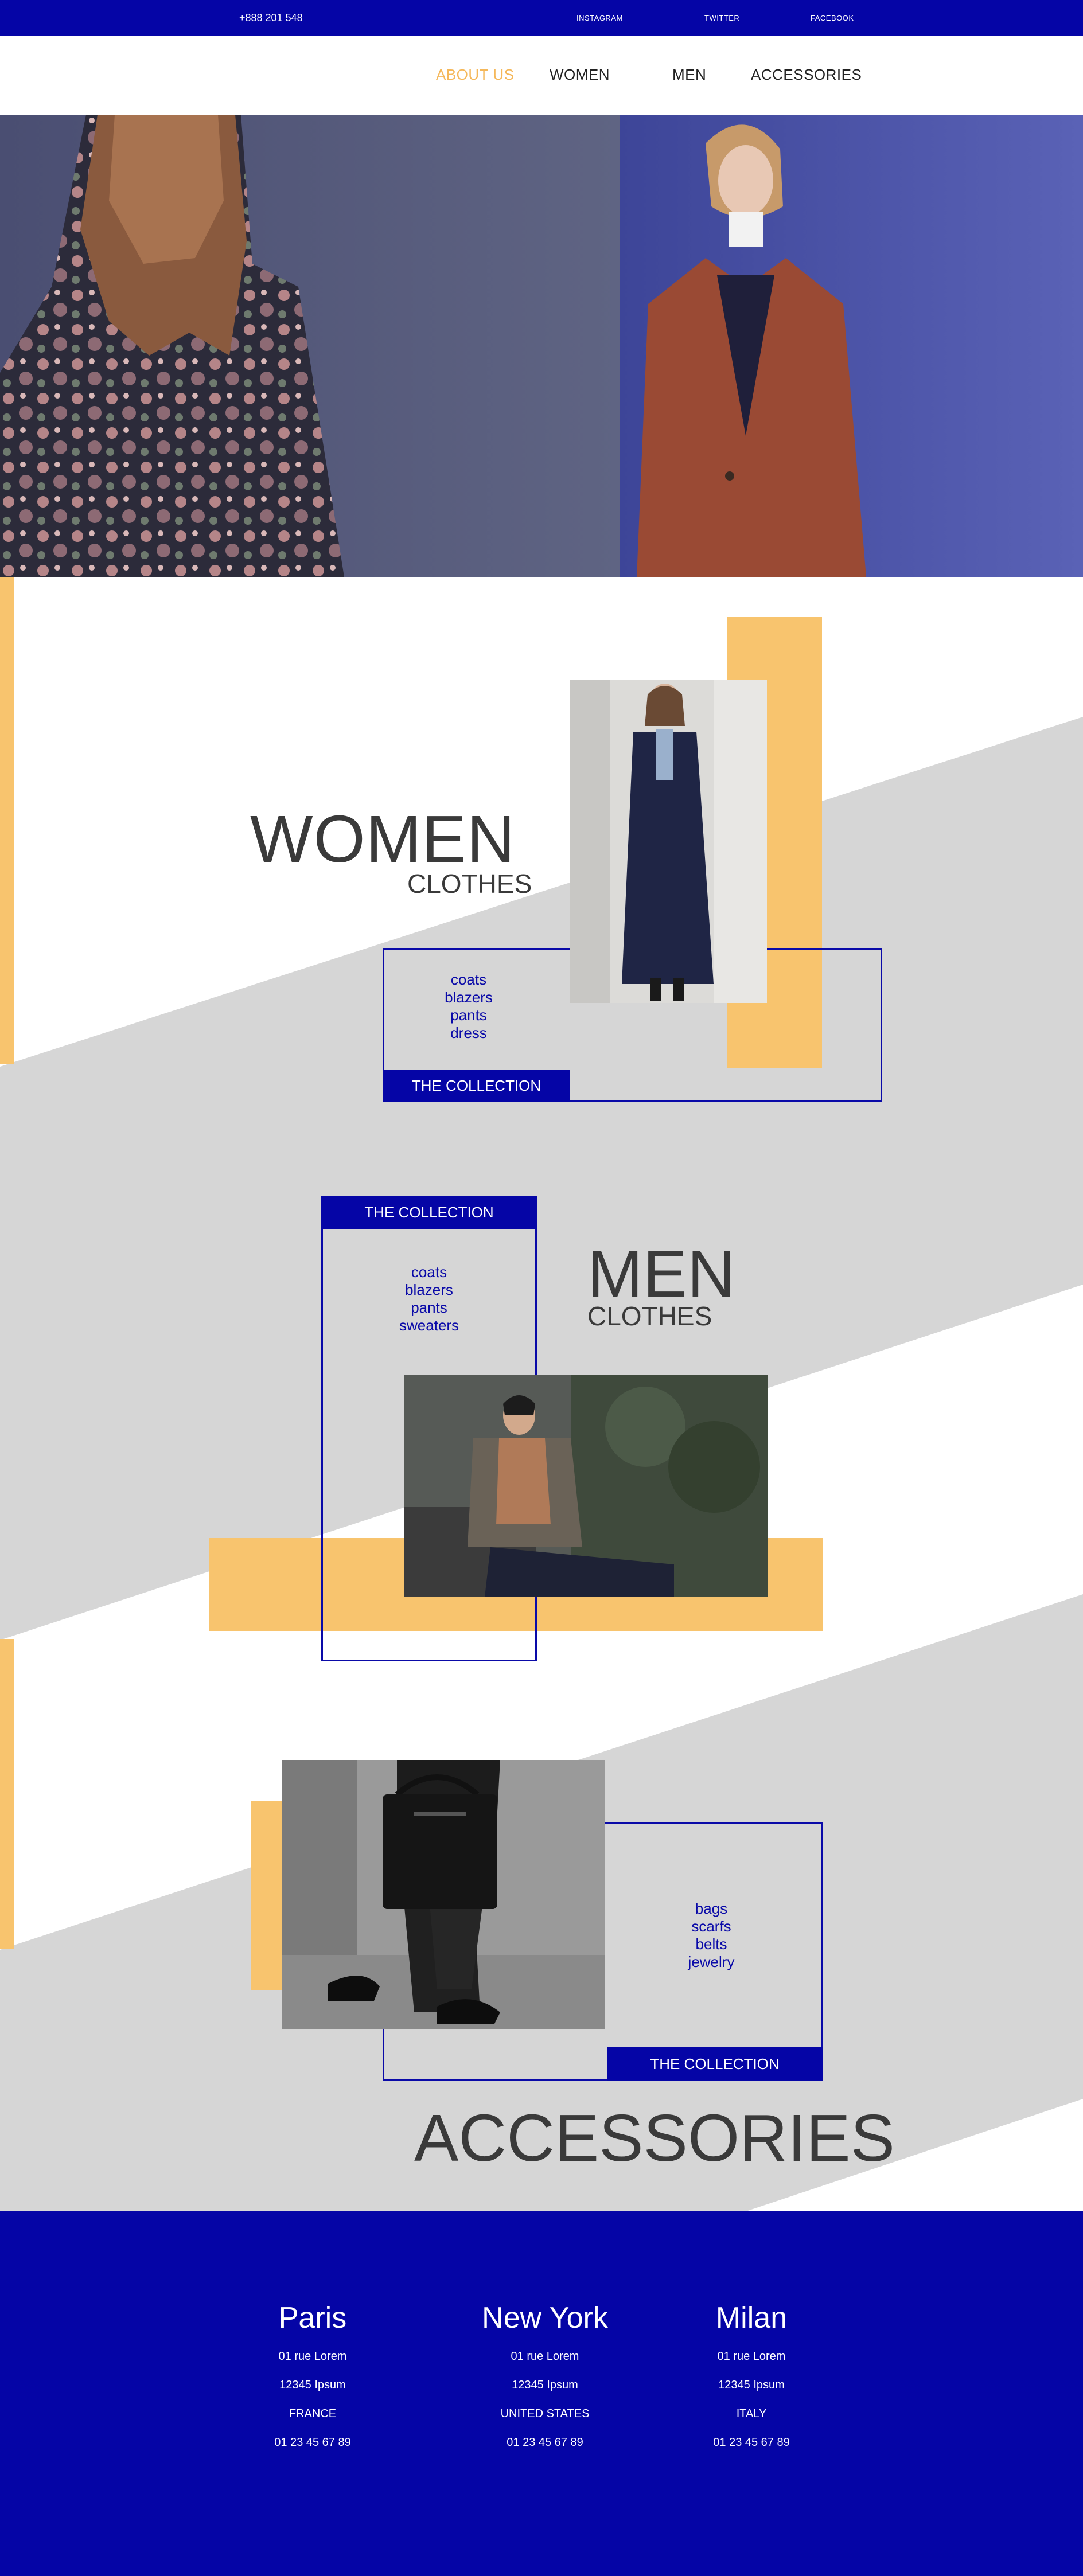  Describe the element at coordinates (711, 1944) in the screenshot. I see `list-item: belts` at that location.